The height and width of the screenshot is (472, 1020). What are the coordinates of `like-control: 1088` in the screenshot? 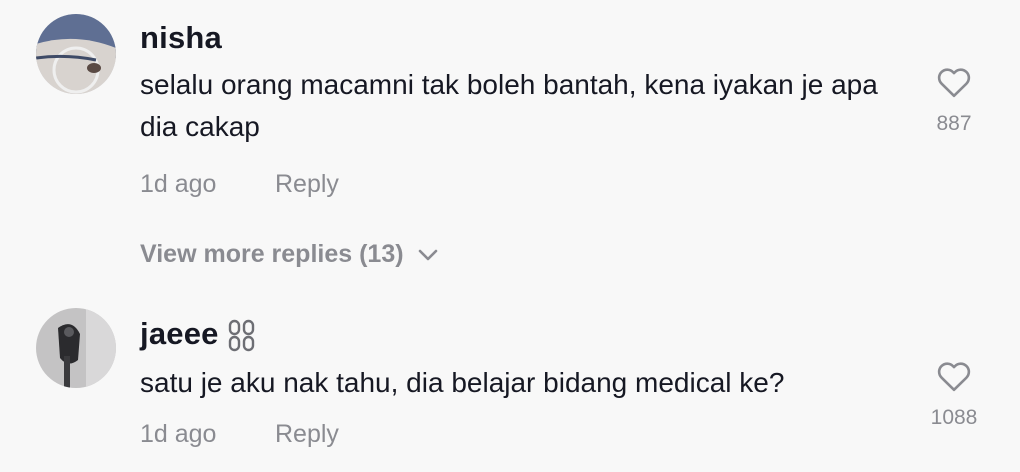 It's located at (954, 395).